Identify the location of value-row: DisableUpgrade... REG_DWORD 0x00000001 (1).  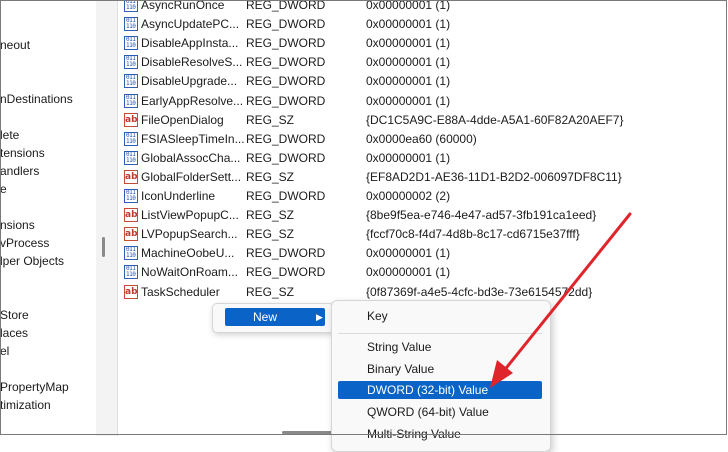
(423, 81).